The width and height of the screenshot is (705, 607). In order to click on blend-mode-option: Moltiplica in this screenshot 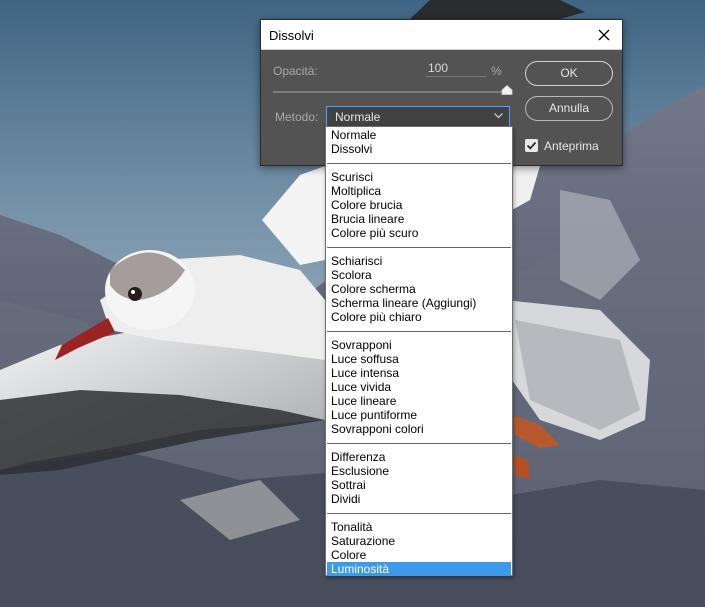, I will do `click(419, 191)`.